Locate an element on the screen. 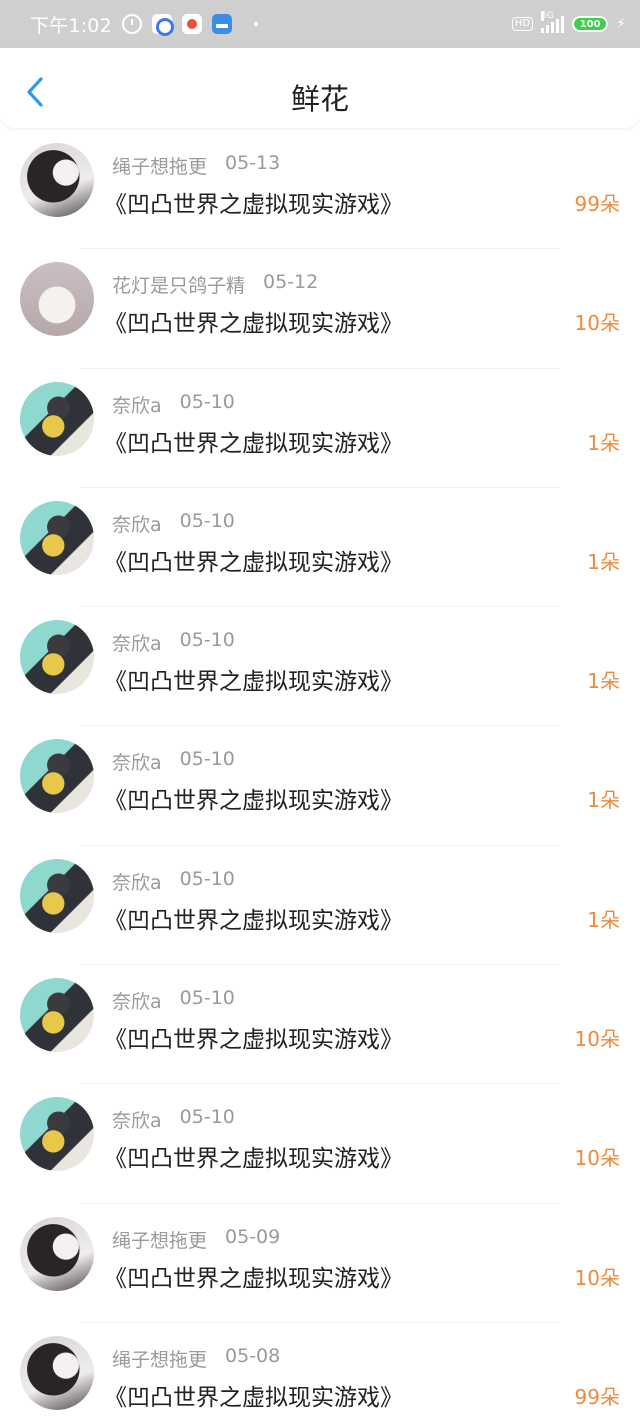 The height and width of the screenshot is (1422, 640). date: 05-13 is located at coordinates (253, 163).